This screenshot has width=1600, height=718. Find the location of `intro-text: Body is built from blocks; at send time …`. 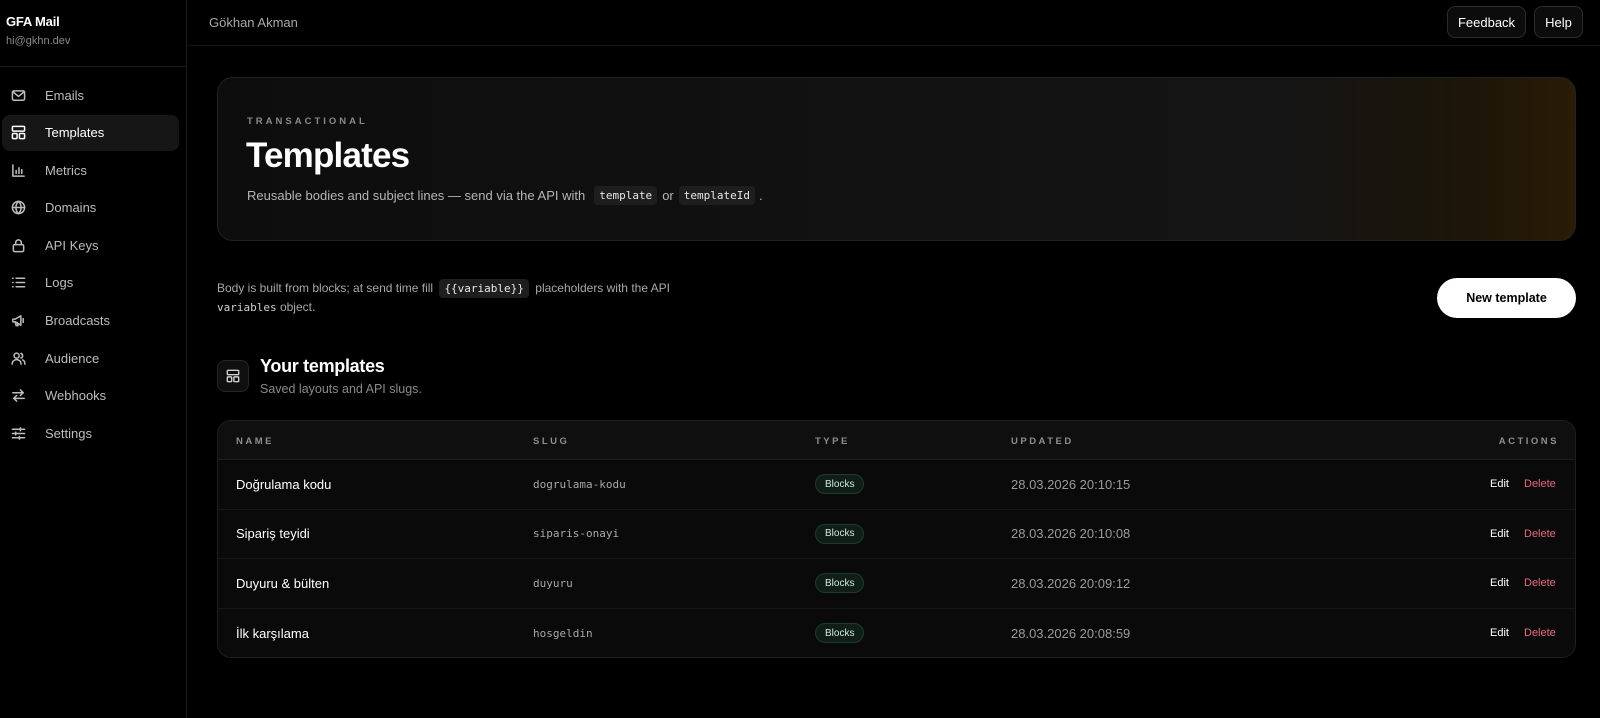

intro-text: Body is built from blocks; at send time … is located at coordinates (452, 298).